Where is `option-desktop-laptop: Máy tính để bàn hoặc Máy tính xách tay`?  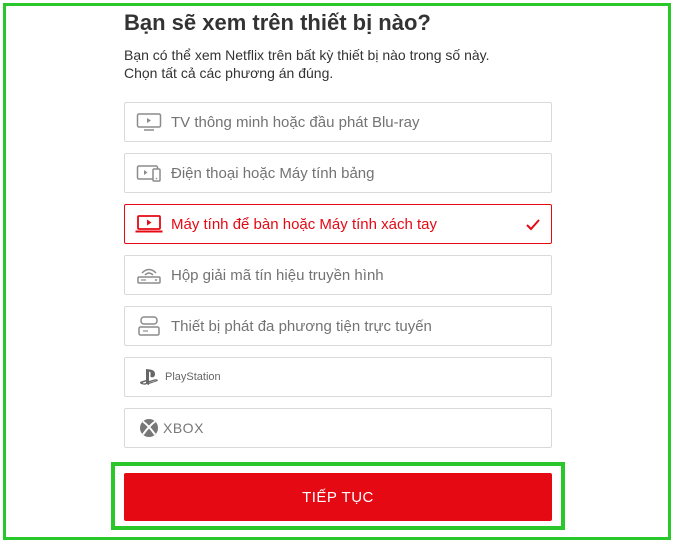 option-desktop-laptop: Máy tính để bàn hoặc Máy tính xách tay is located at coordinates (338, 224).